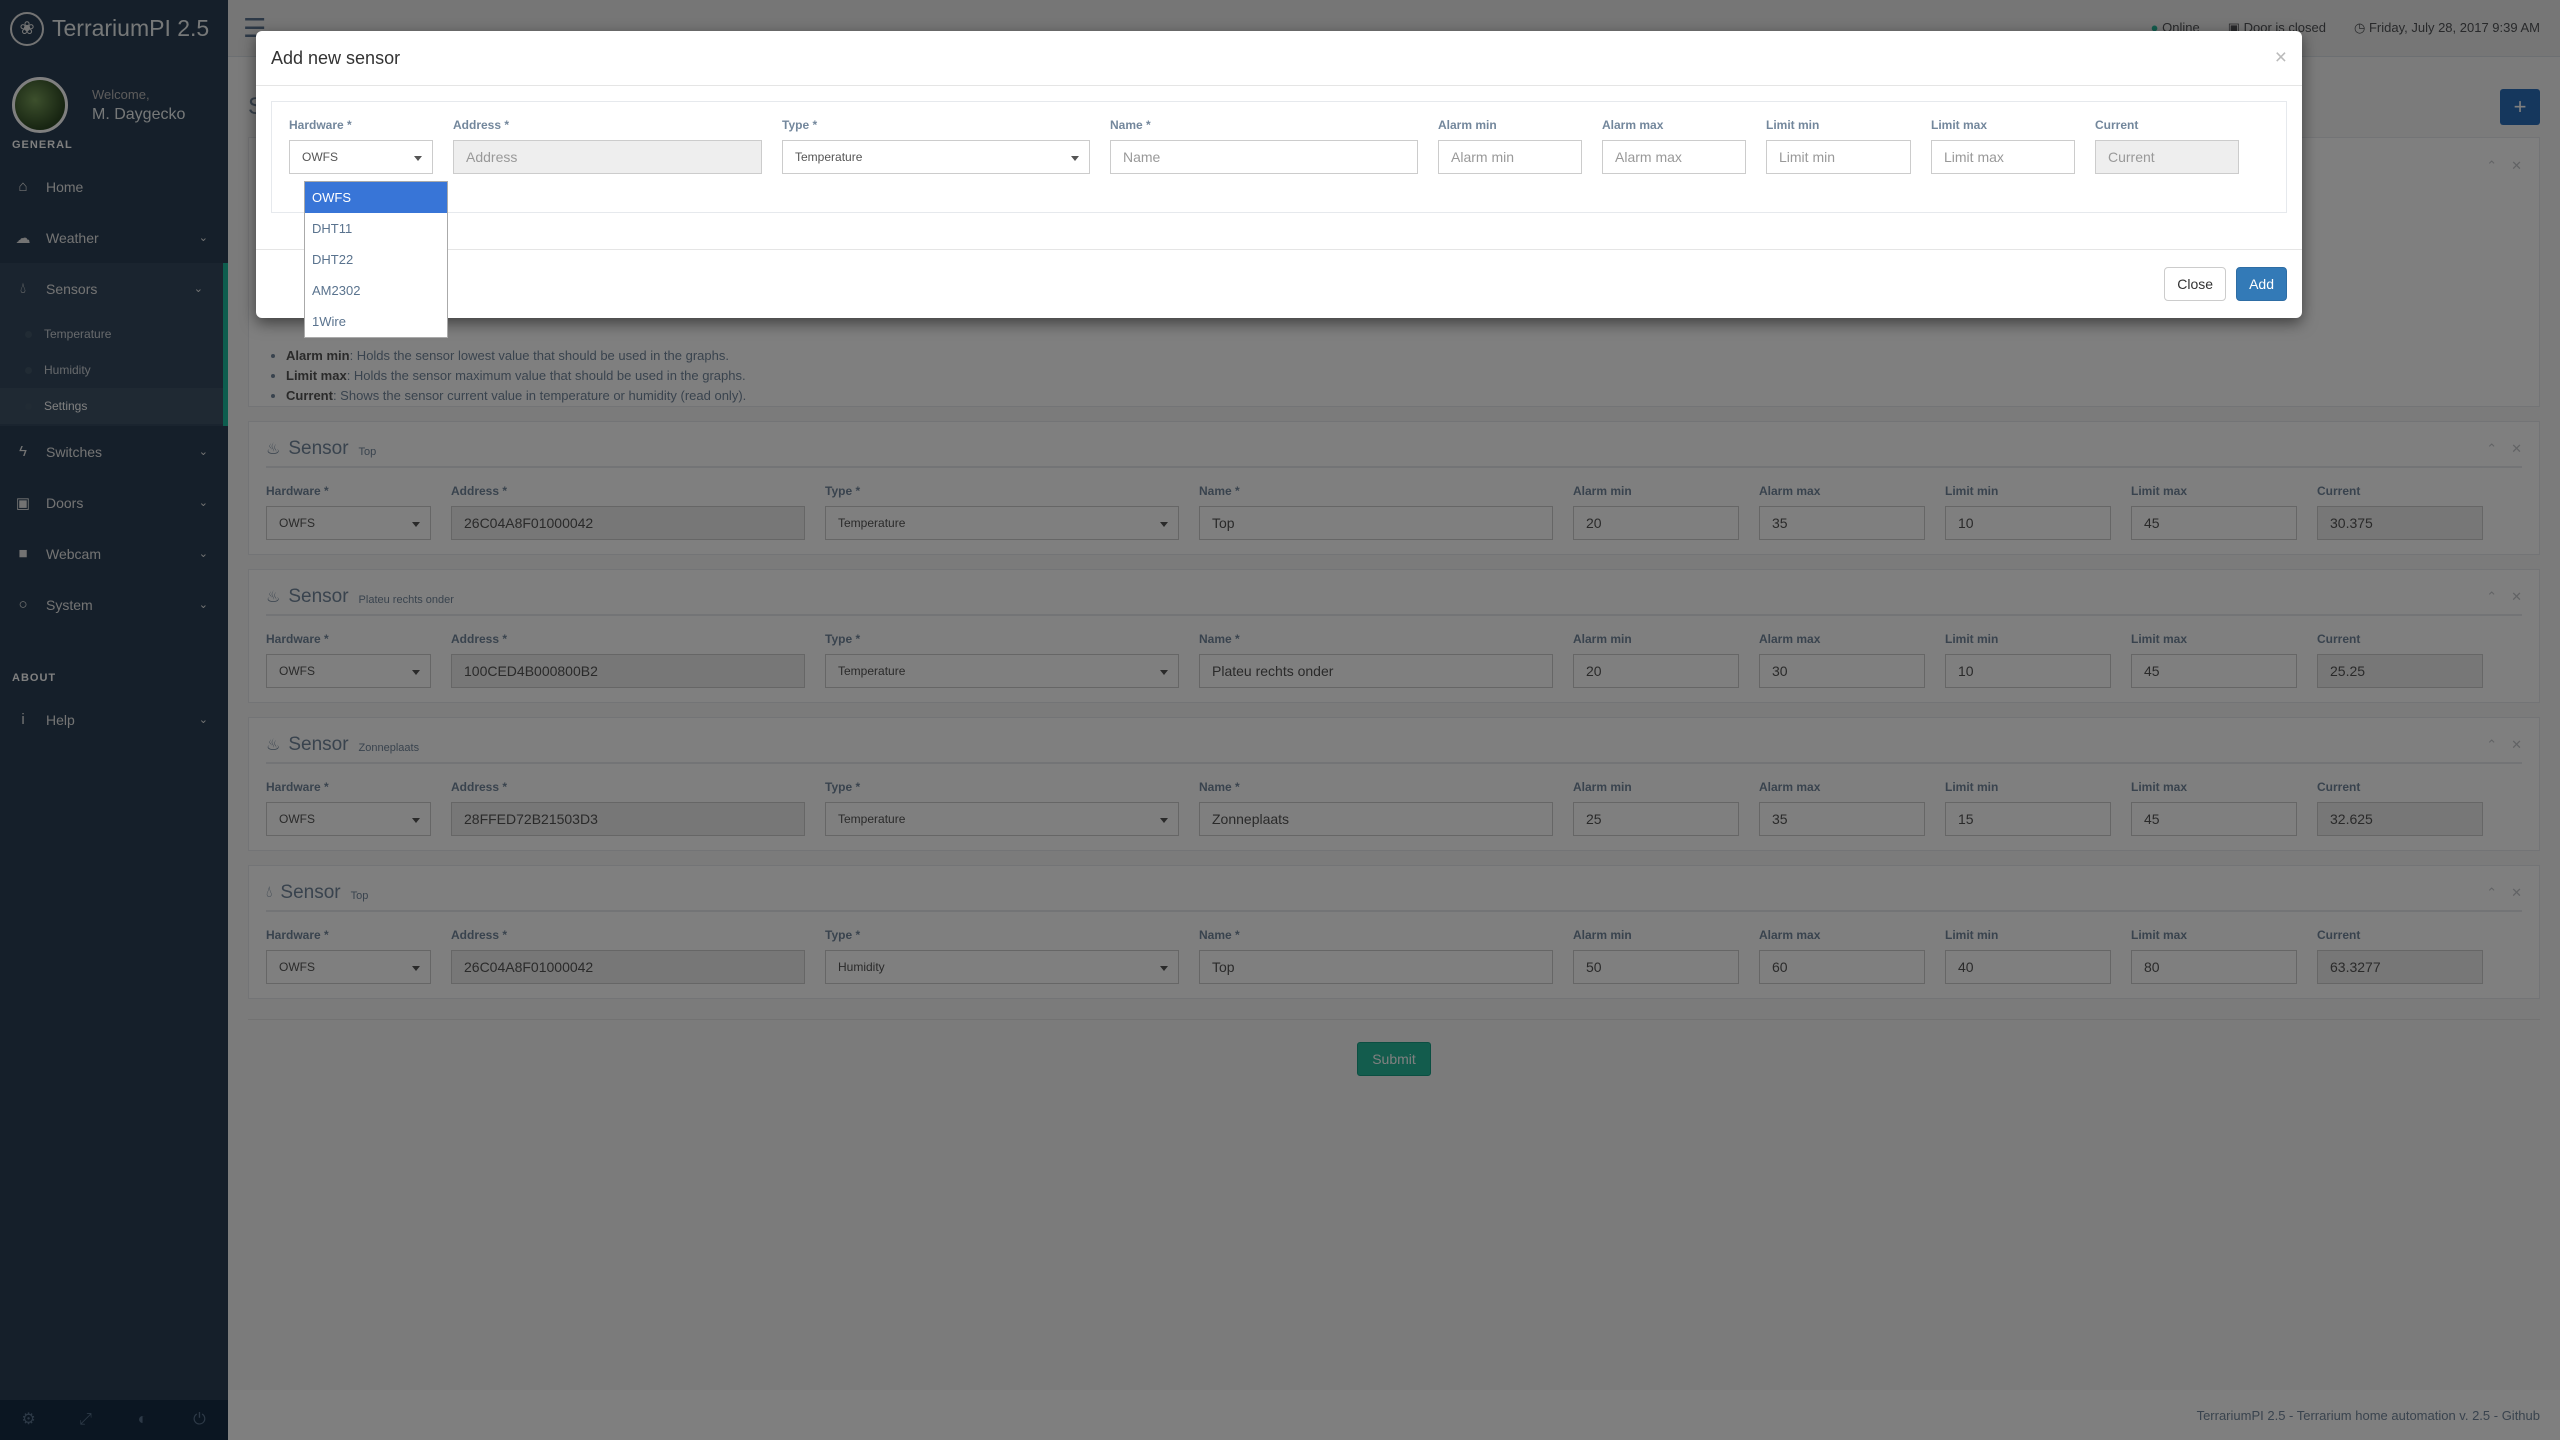  I want to click on close-button: Close, so click(2195, 284).